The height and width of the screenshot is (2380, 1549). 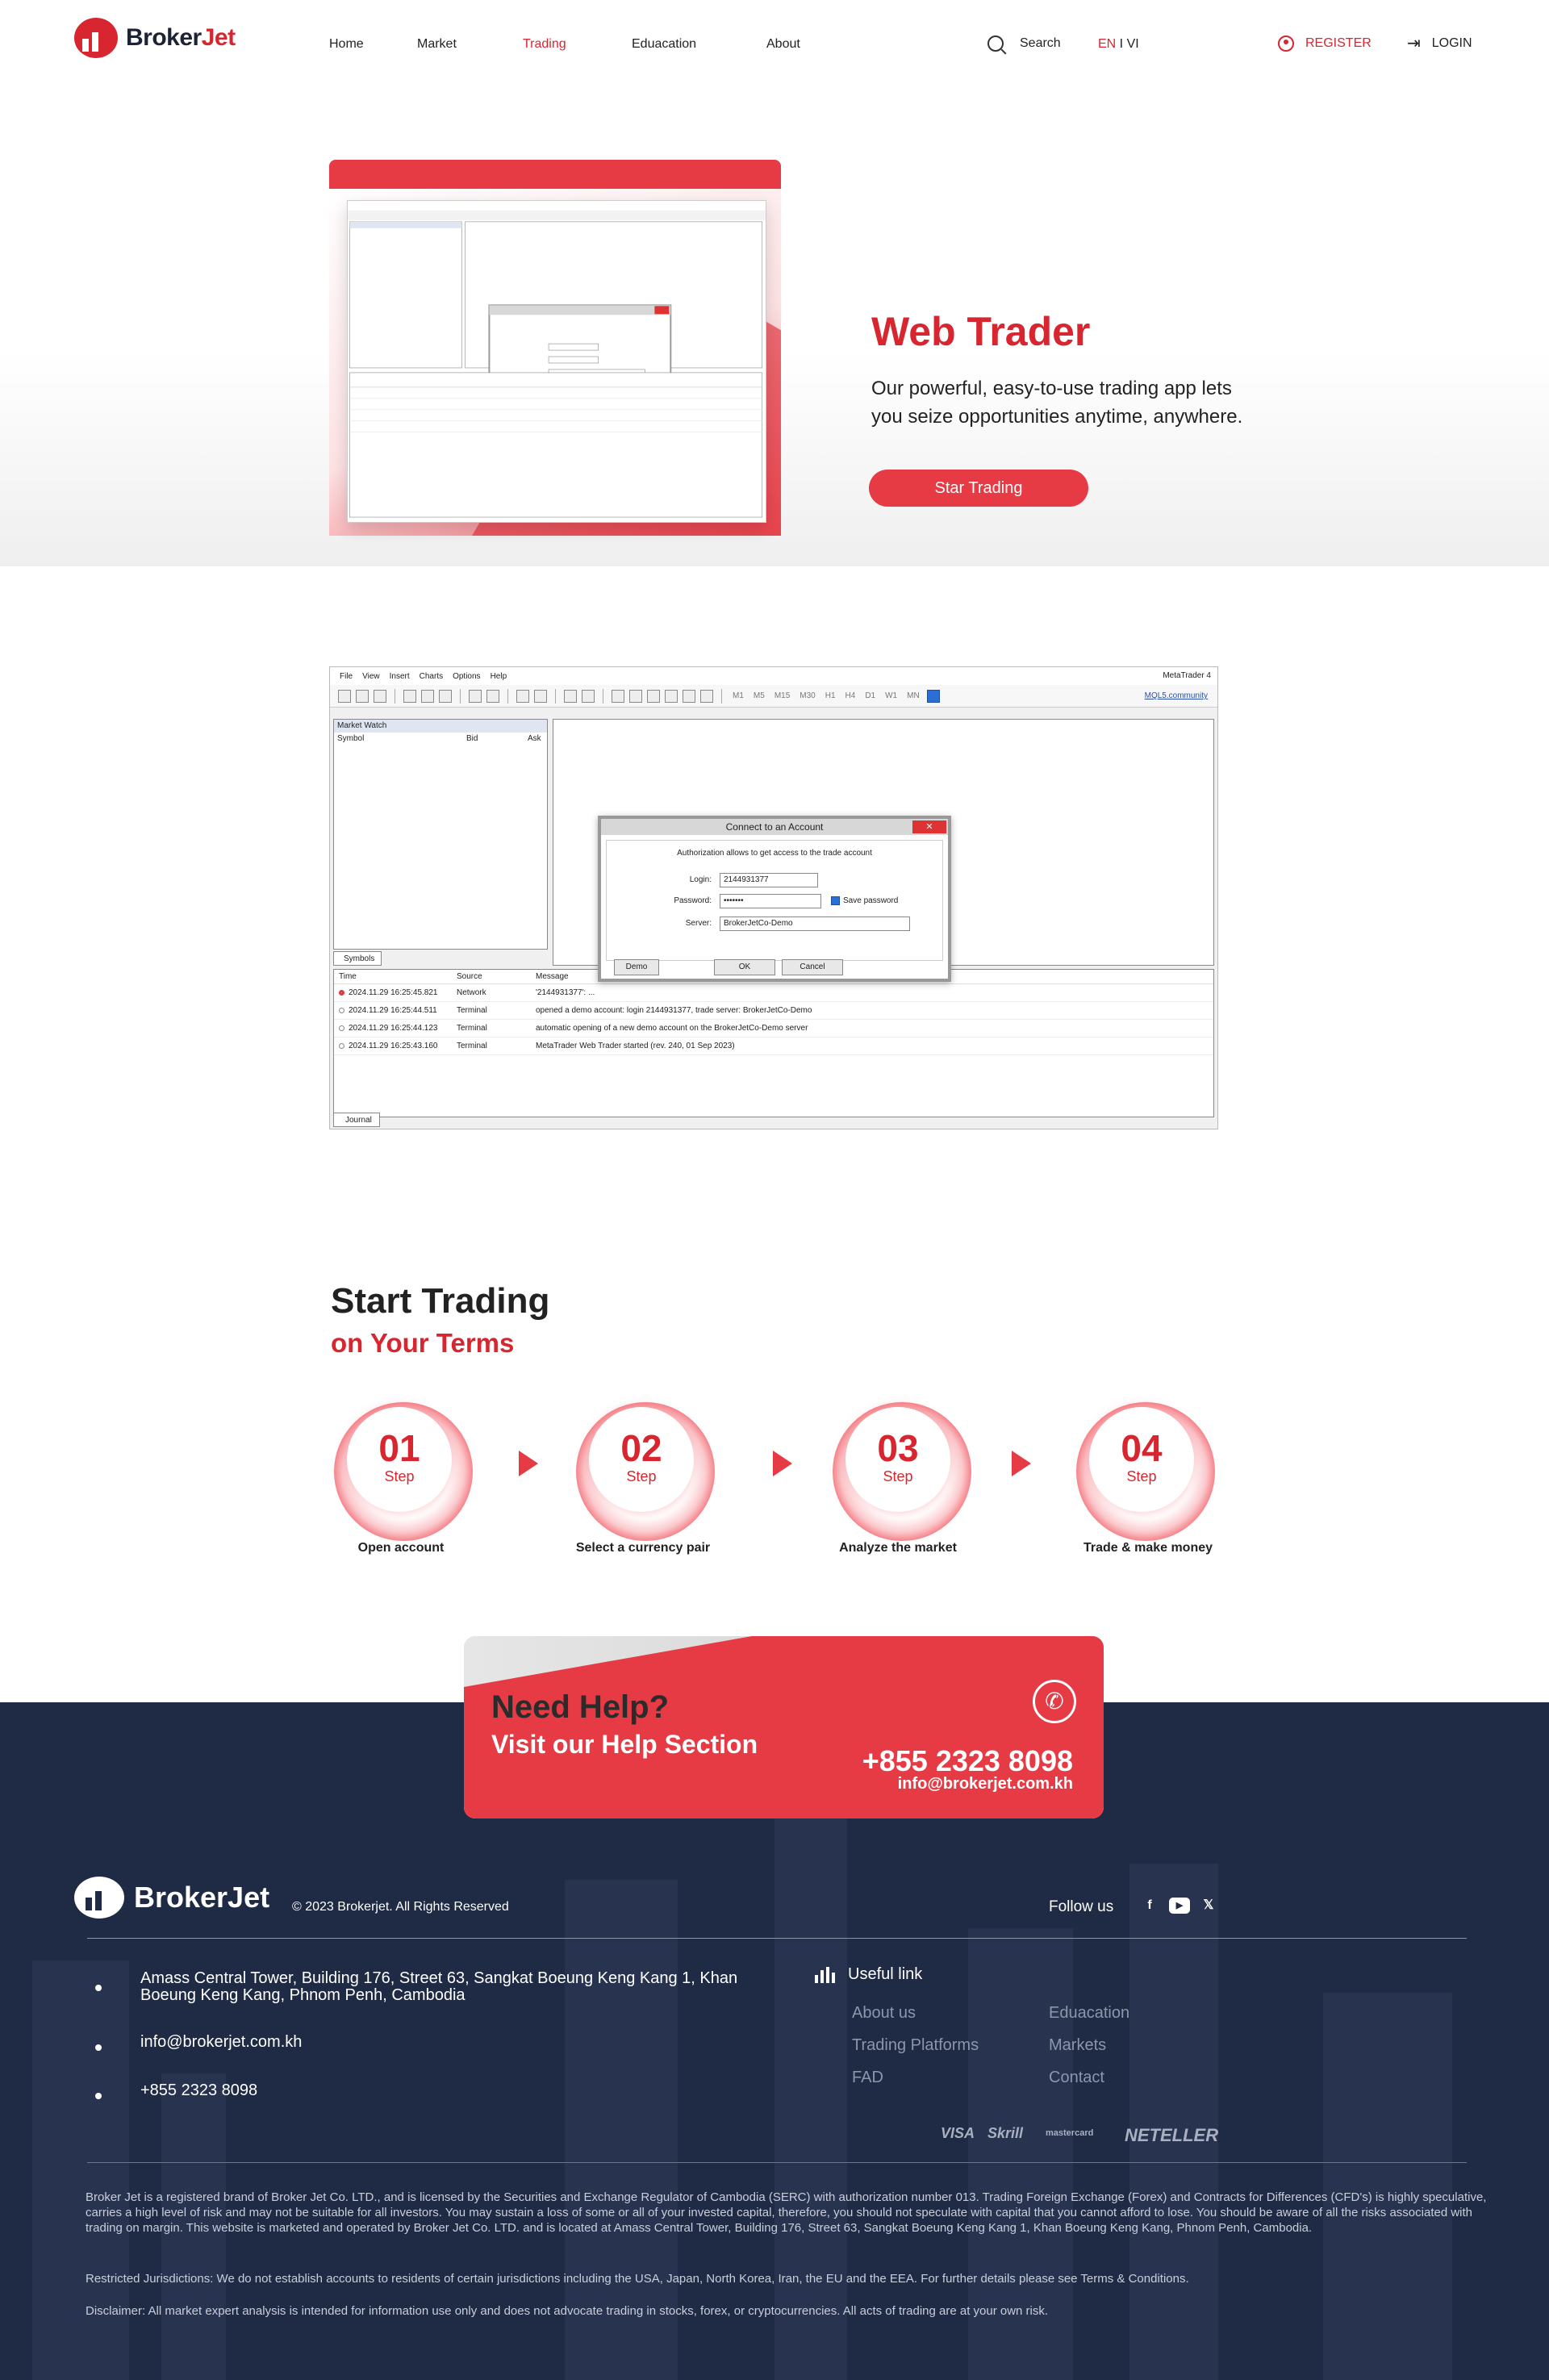 What do you see at coordinates (770, 901) in the screenshot?
I see `password-field: •••••••` at bounding box center [770, 901].